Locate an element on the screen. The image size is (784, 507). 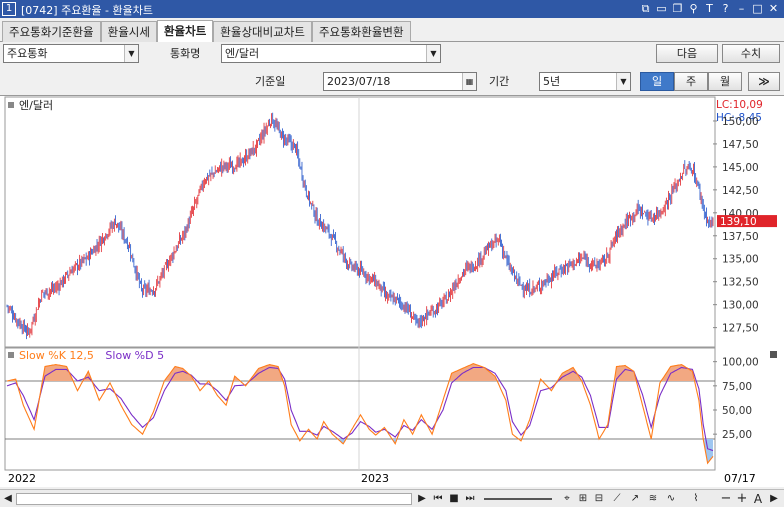
period-select: 5년 ▼ is located at coordinates (585, 81).